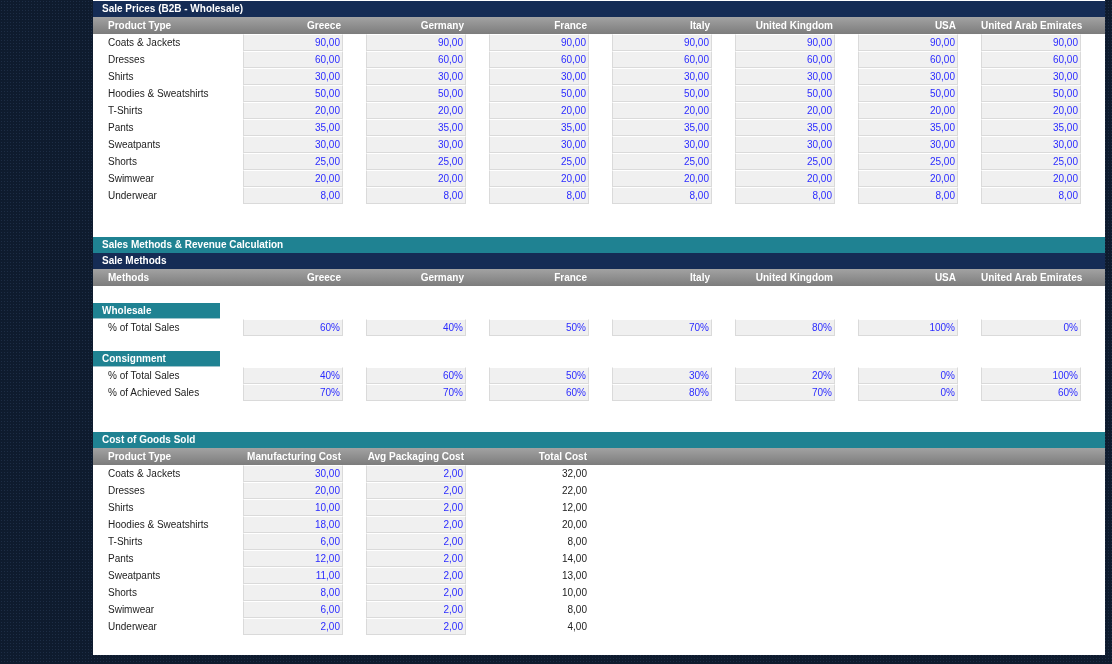 The image size is (1112, 664). I want to click on input-cell: 30%, so click(662, 375).